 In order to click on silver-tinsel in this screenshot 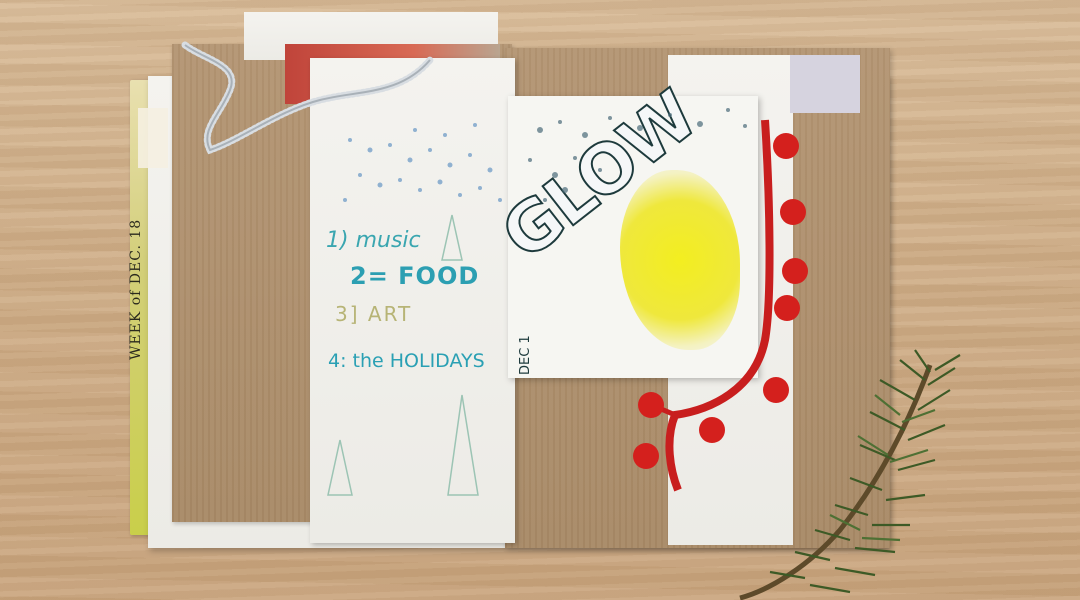, I will do `click(307, 98)`.